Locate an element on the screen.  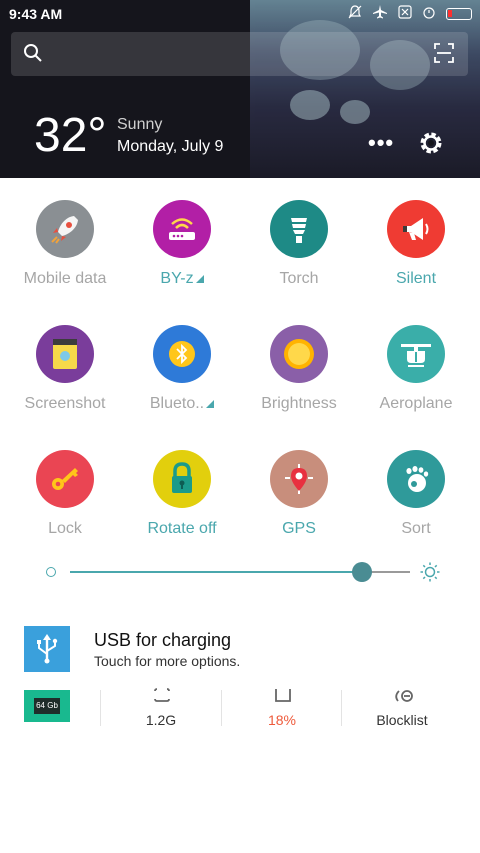
toggle-lock: Lock is located at coordinates (65, 497).